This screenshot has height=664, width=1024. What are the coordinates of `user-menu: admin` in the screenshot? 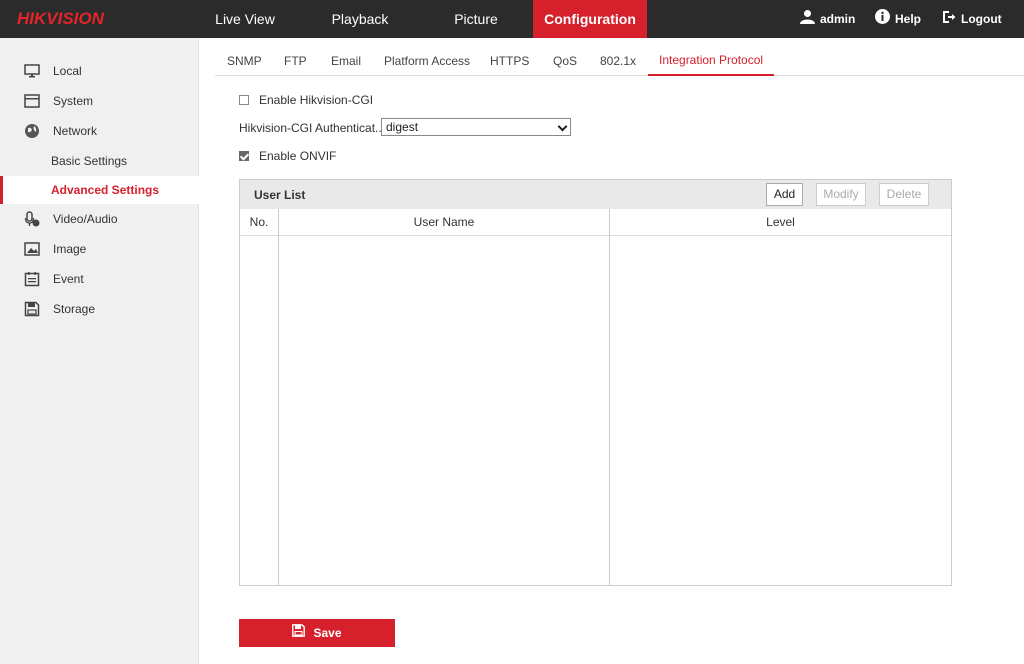 It's located at (827, 19).